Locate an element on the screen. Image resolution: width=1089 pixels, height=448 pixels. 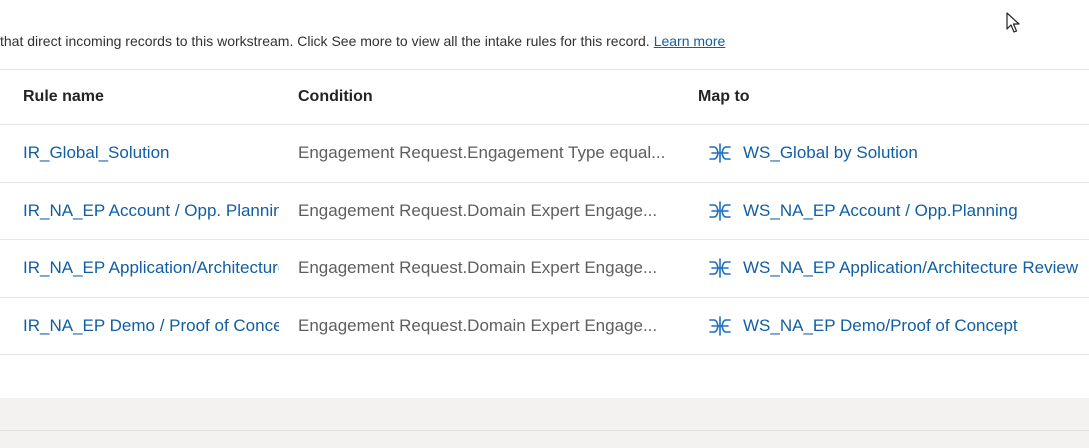
learn-more-link: Learn more is located at coordinates (690, 41).